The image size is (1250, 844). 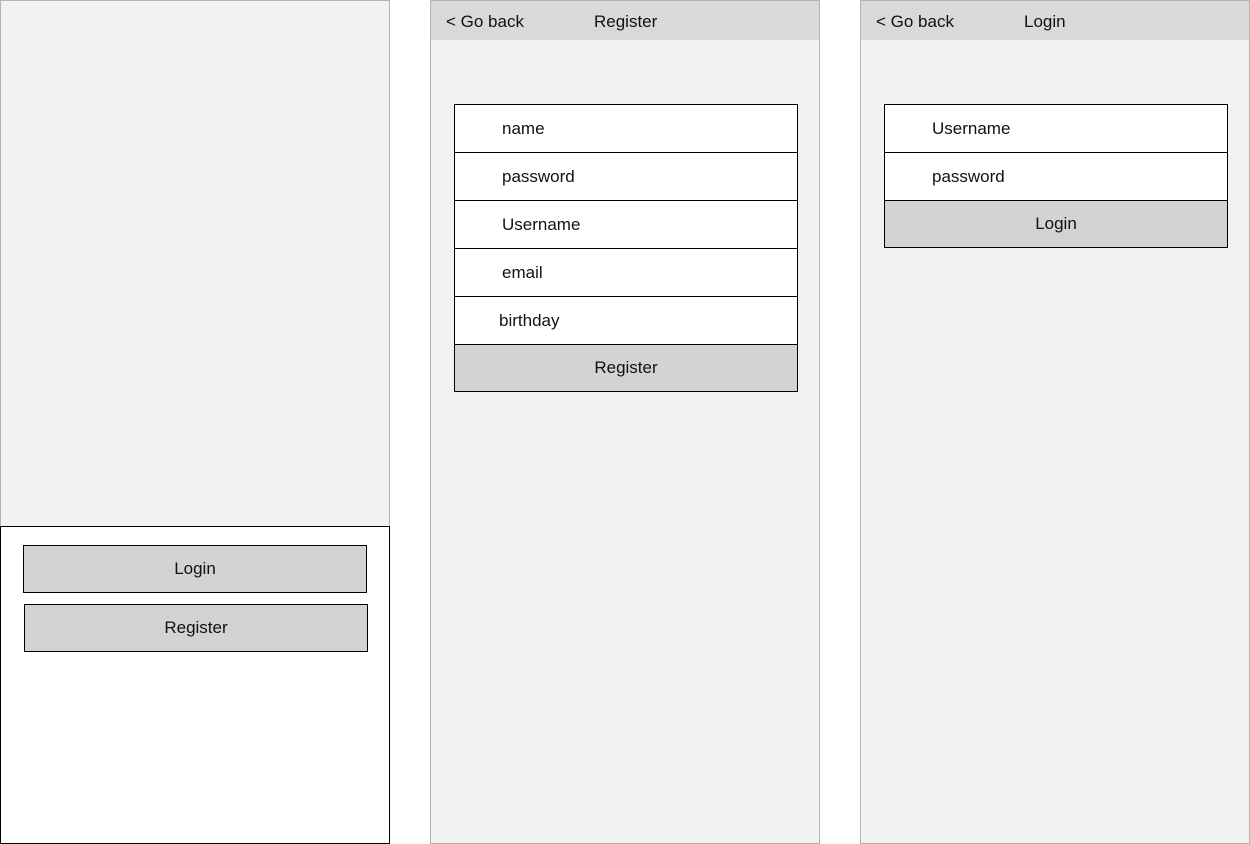 I want to click on login-header: < Go back Login, so click(x=1055, y=20).